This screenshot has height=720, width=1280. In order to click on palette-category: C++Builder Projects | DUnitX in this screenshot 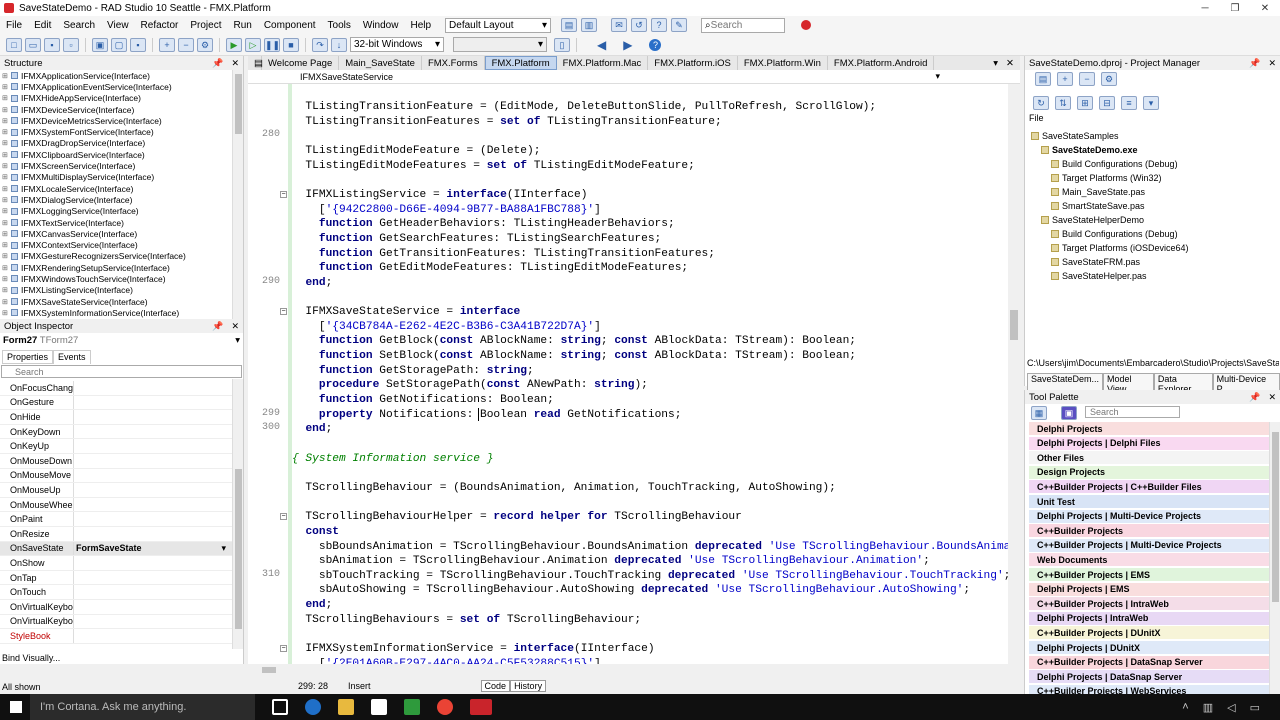, I will do `click(1149, 633)`.